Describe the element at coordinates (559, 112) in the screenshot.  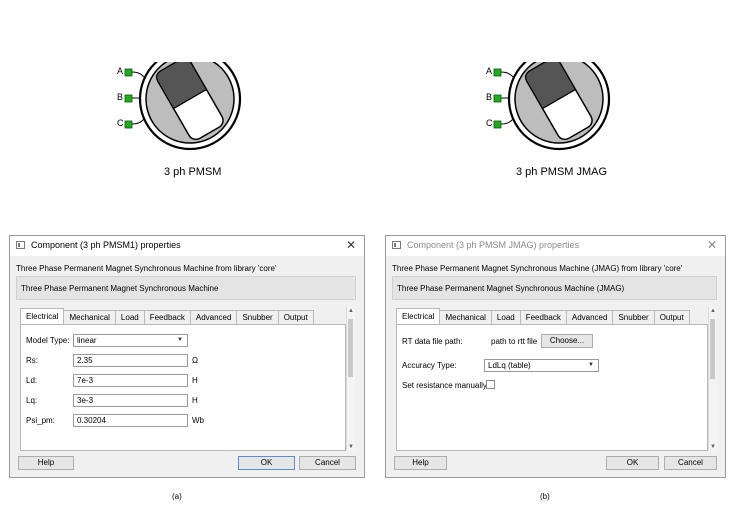
I see `pmsm-jmag-symbol` at that location.